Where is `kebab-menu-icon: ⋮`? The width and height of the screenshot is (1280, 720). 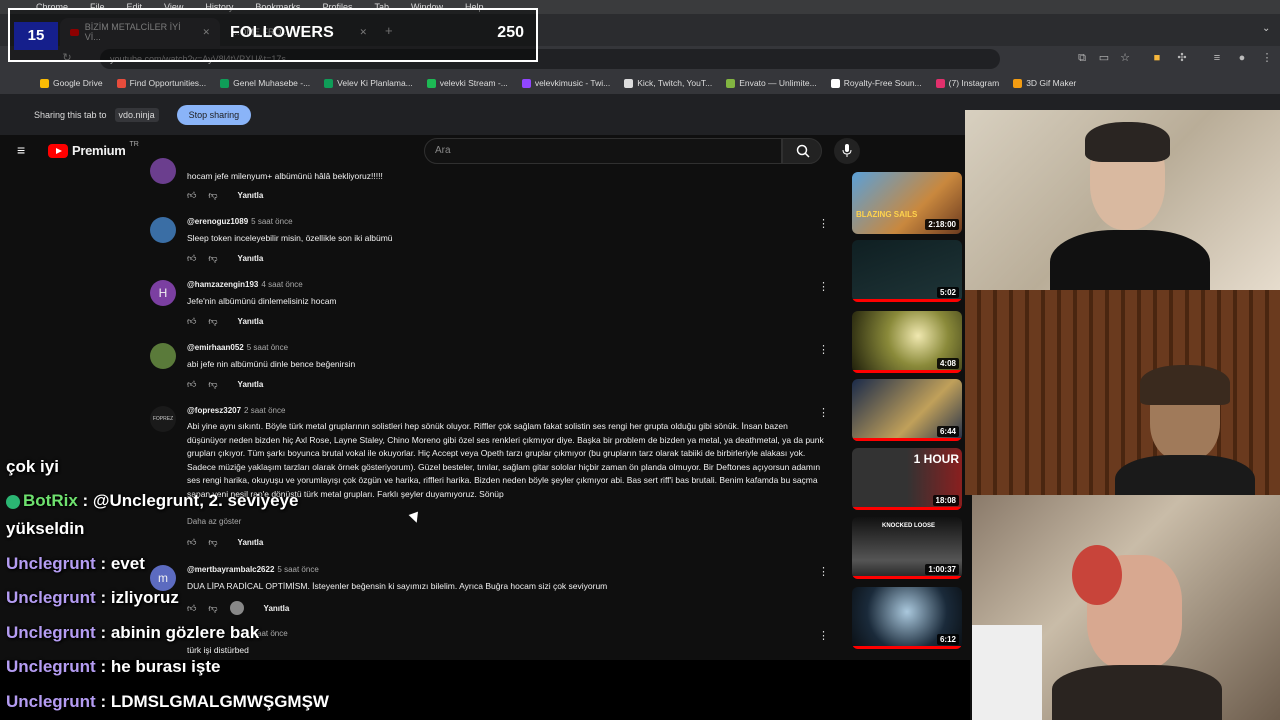 kebab-menu-icon: ⋮ is located at coordinates (1267, 58).